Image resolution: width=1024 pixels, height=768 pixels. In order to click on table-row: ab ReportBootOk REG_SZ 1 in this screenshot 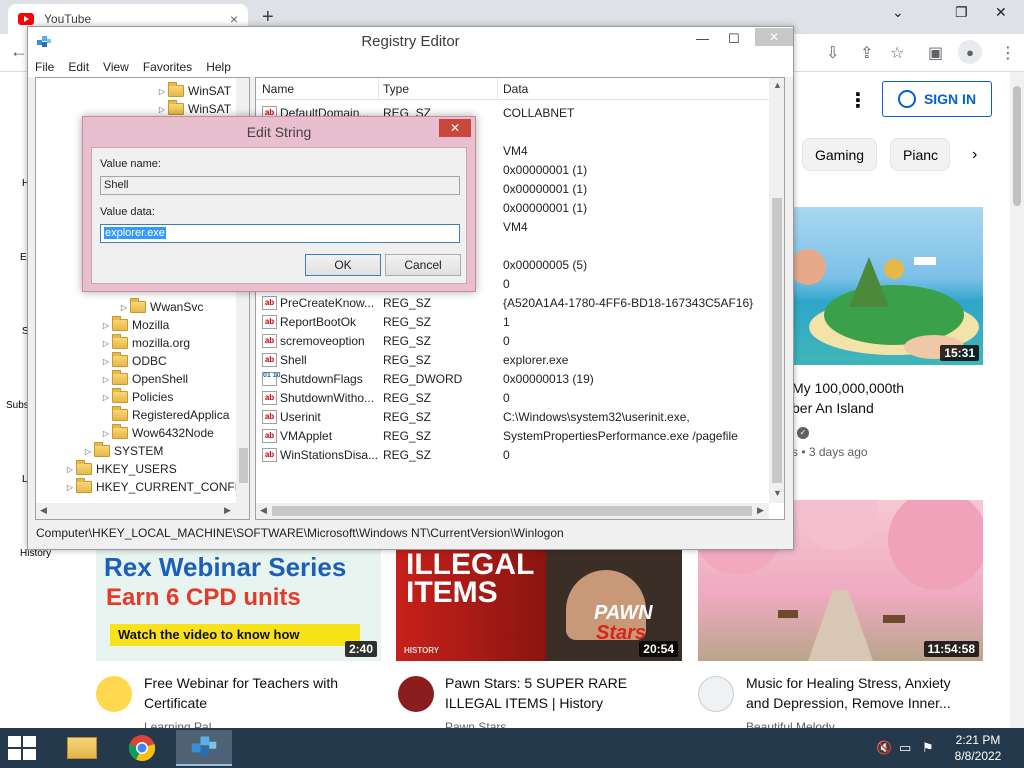, I will do `click(513, 321)`.